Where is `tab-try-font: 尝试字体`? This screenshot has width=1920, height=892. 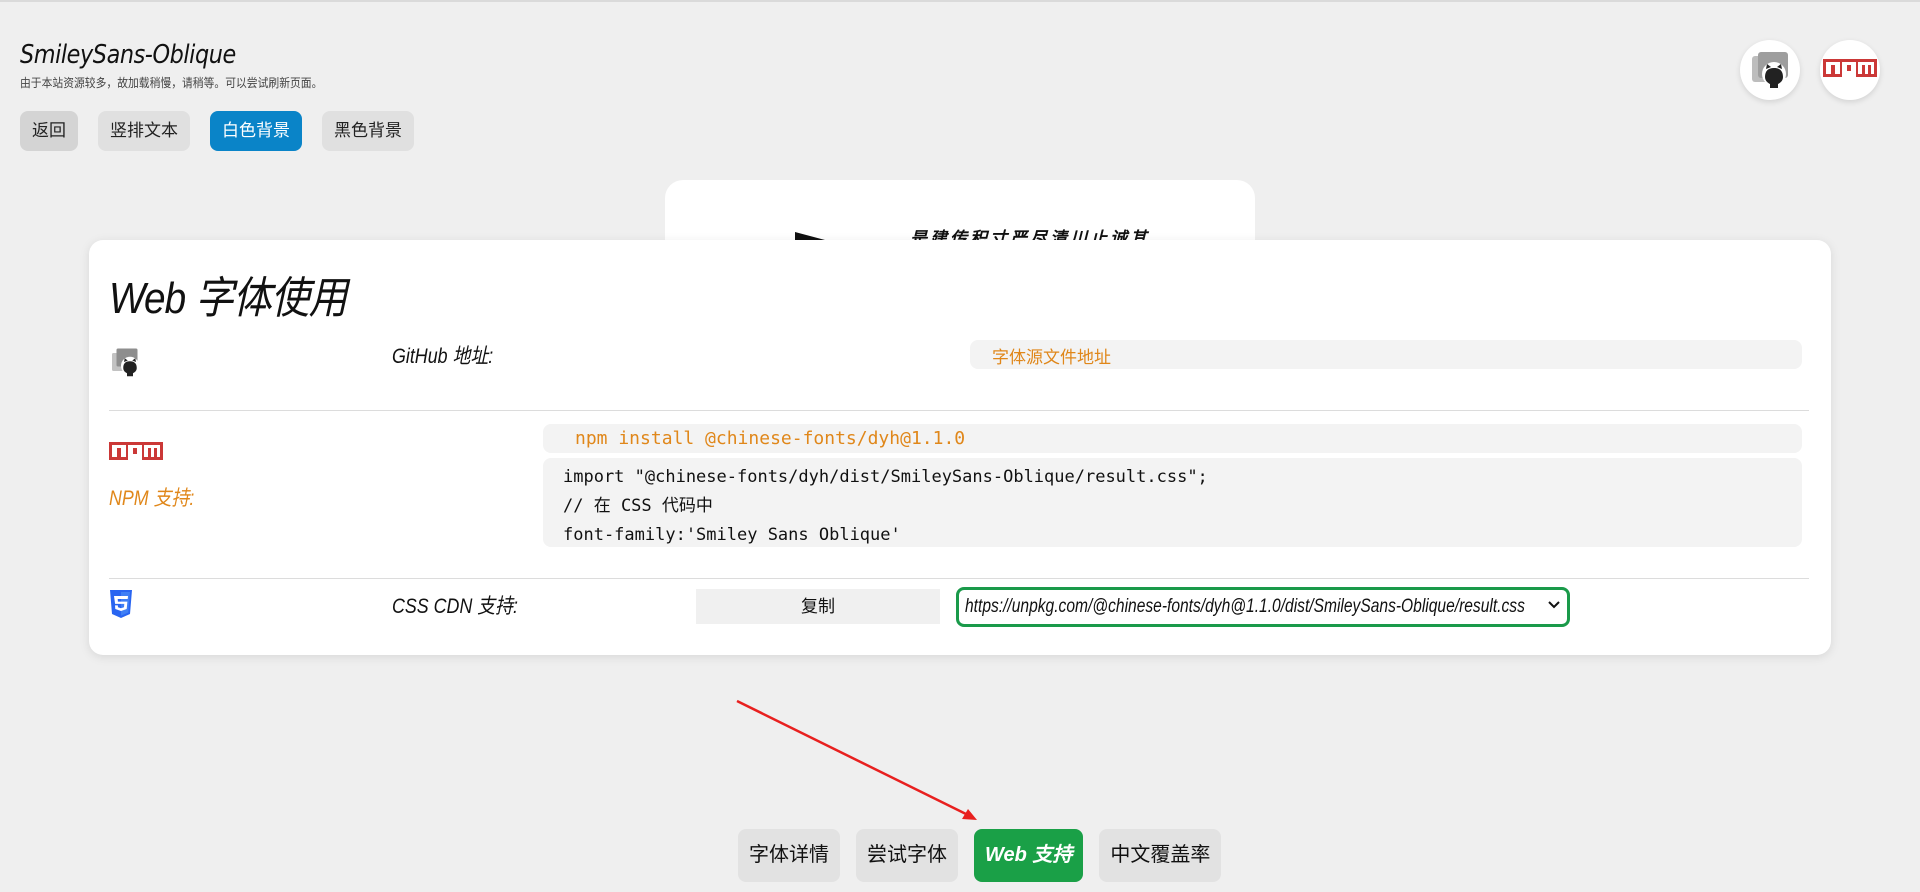 tab-try-font: 尝试字体 is located at coordinates (907, 855).